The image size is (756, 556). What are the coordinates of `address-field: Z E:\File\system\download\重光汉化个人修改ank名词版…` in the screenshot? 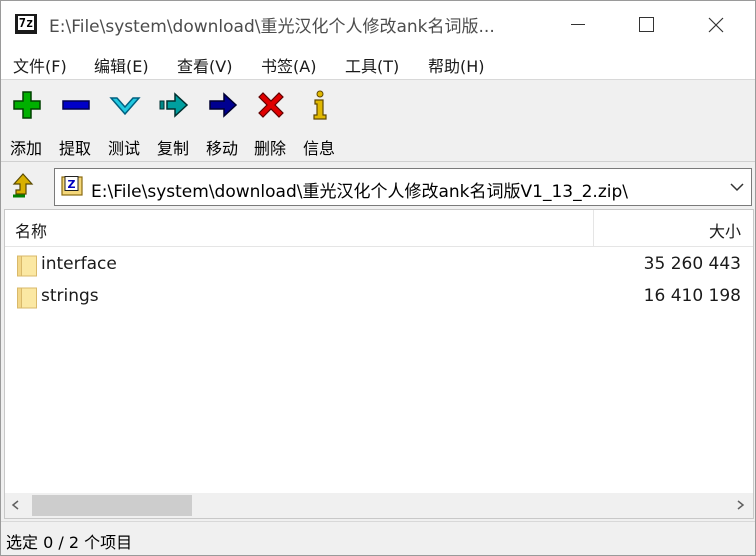 It's located at (403, 187).